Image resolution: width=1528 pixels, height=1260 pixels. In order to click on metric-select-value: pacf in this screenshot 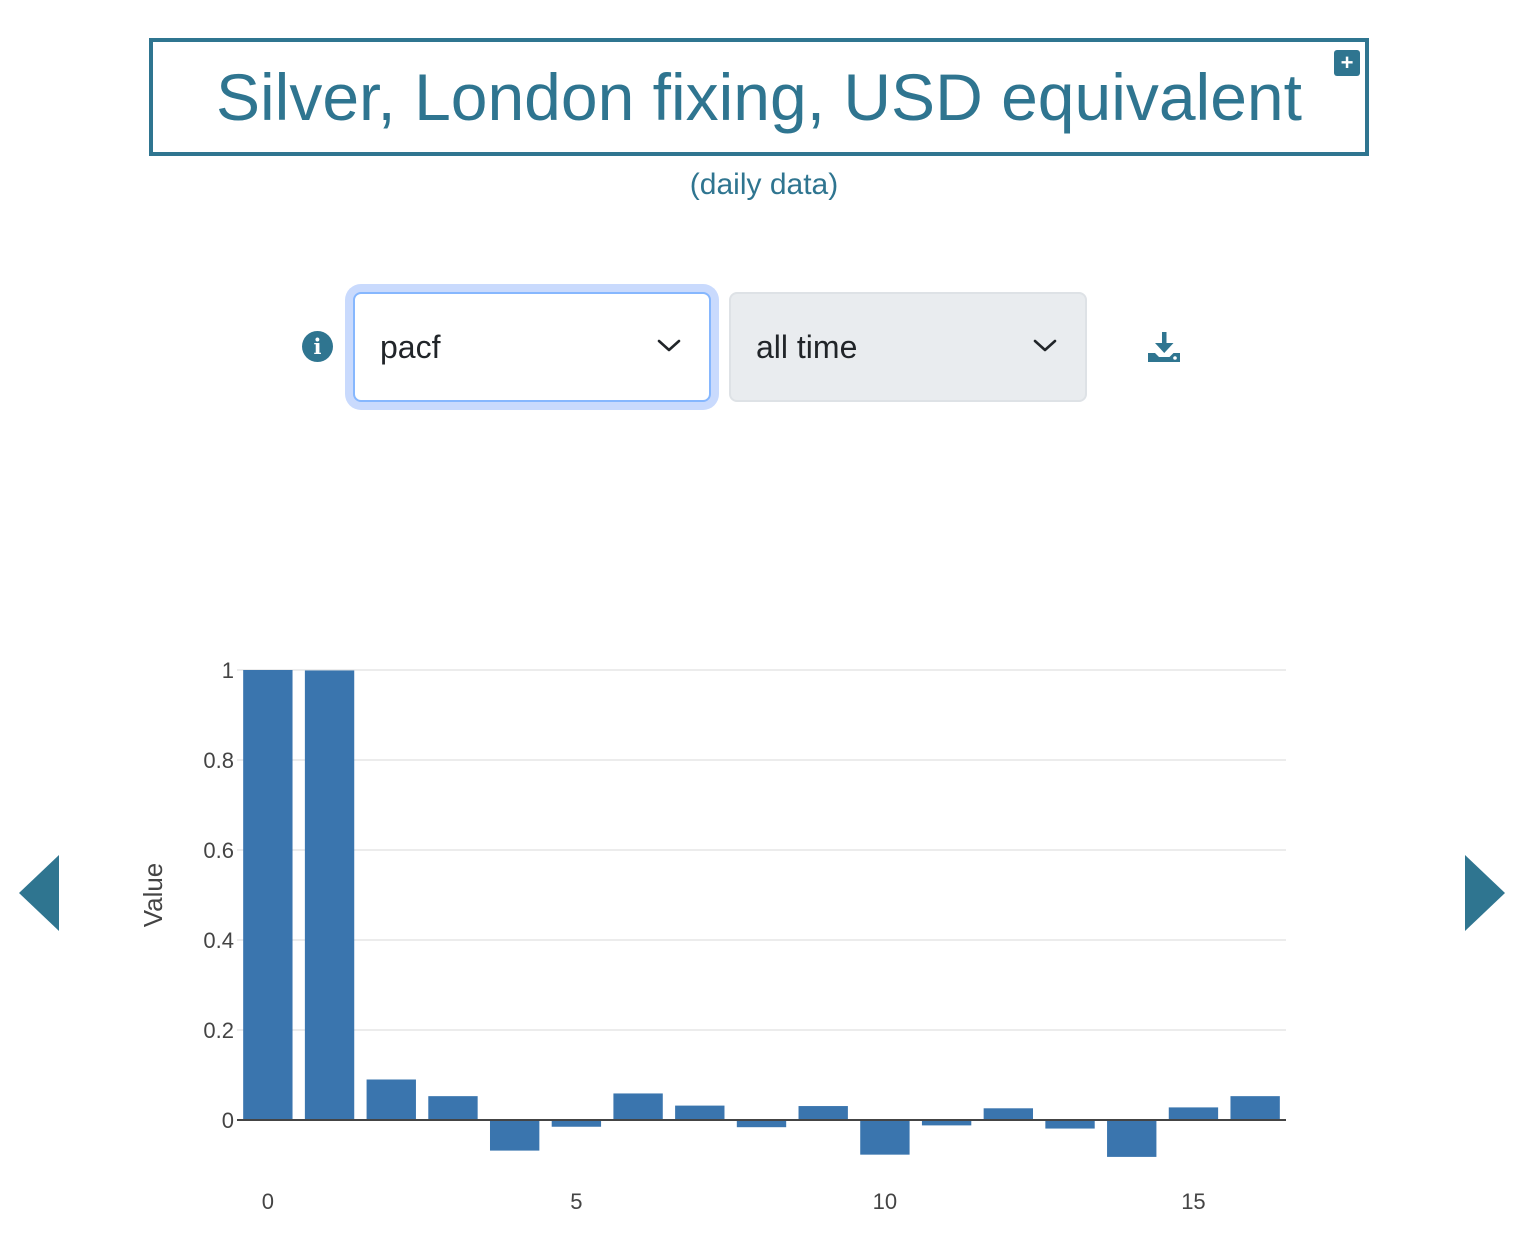, I will do `click(410, 346)`.